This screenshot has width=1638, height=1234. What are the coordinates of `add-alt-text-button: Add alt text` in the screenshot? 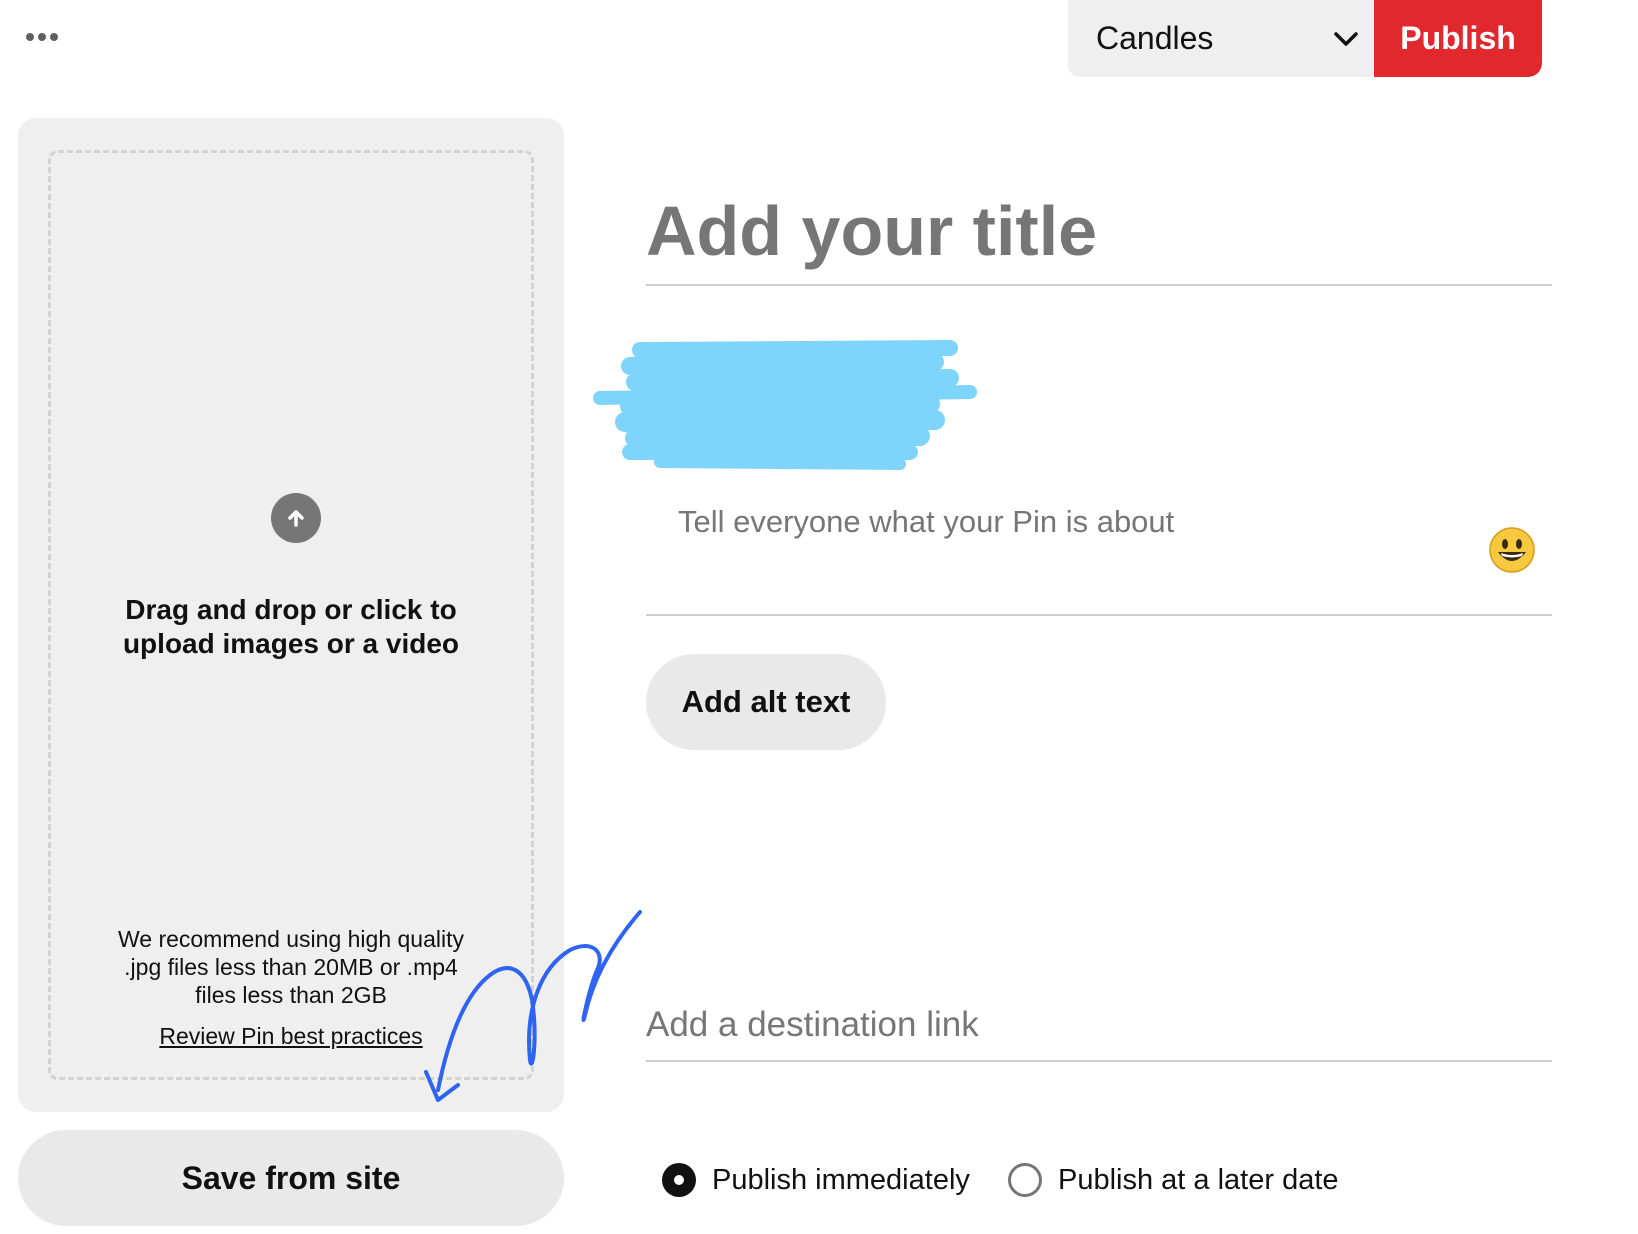 It's located at (766, 702).